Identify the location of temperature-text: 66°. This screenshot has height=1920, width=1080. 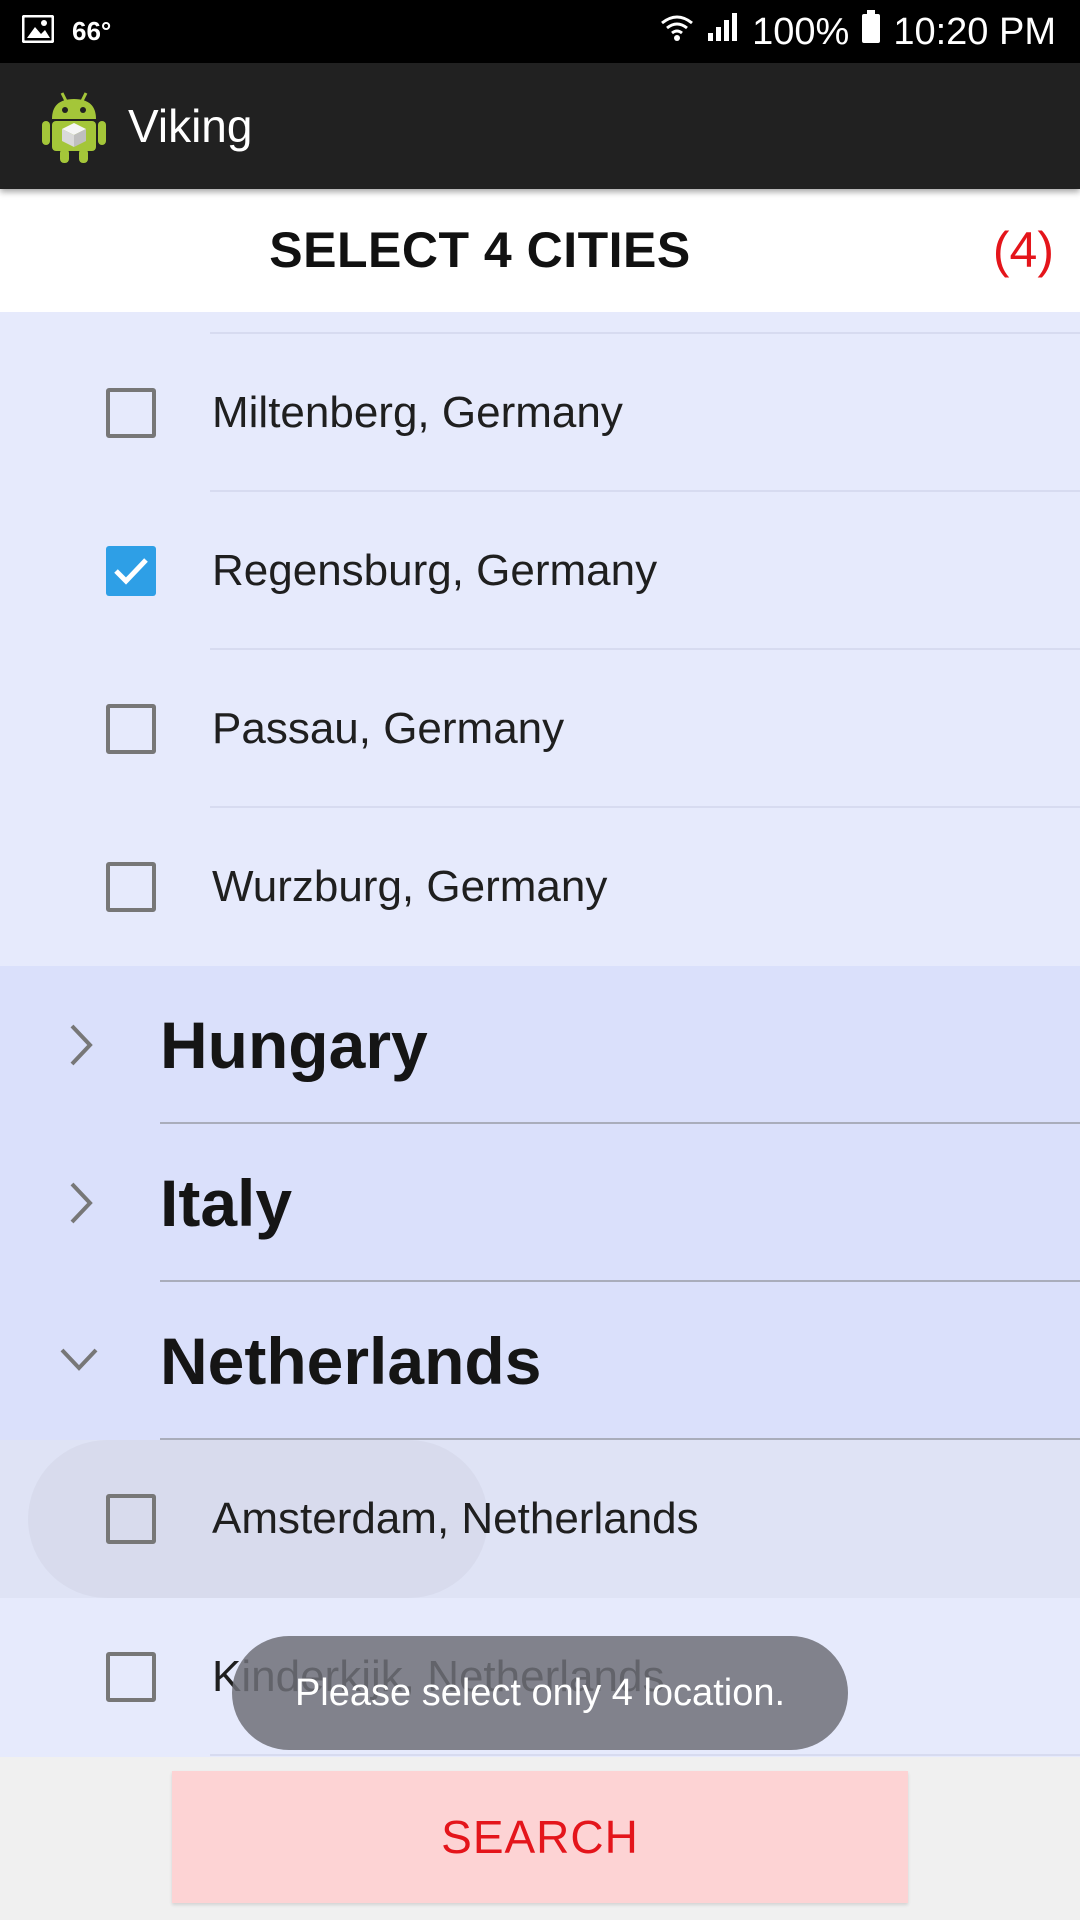
(92, 31).